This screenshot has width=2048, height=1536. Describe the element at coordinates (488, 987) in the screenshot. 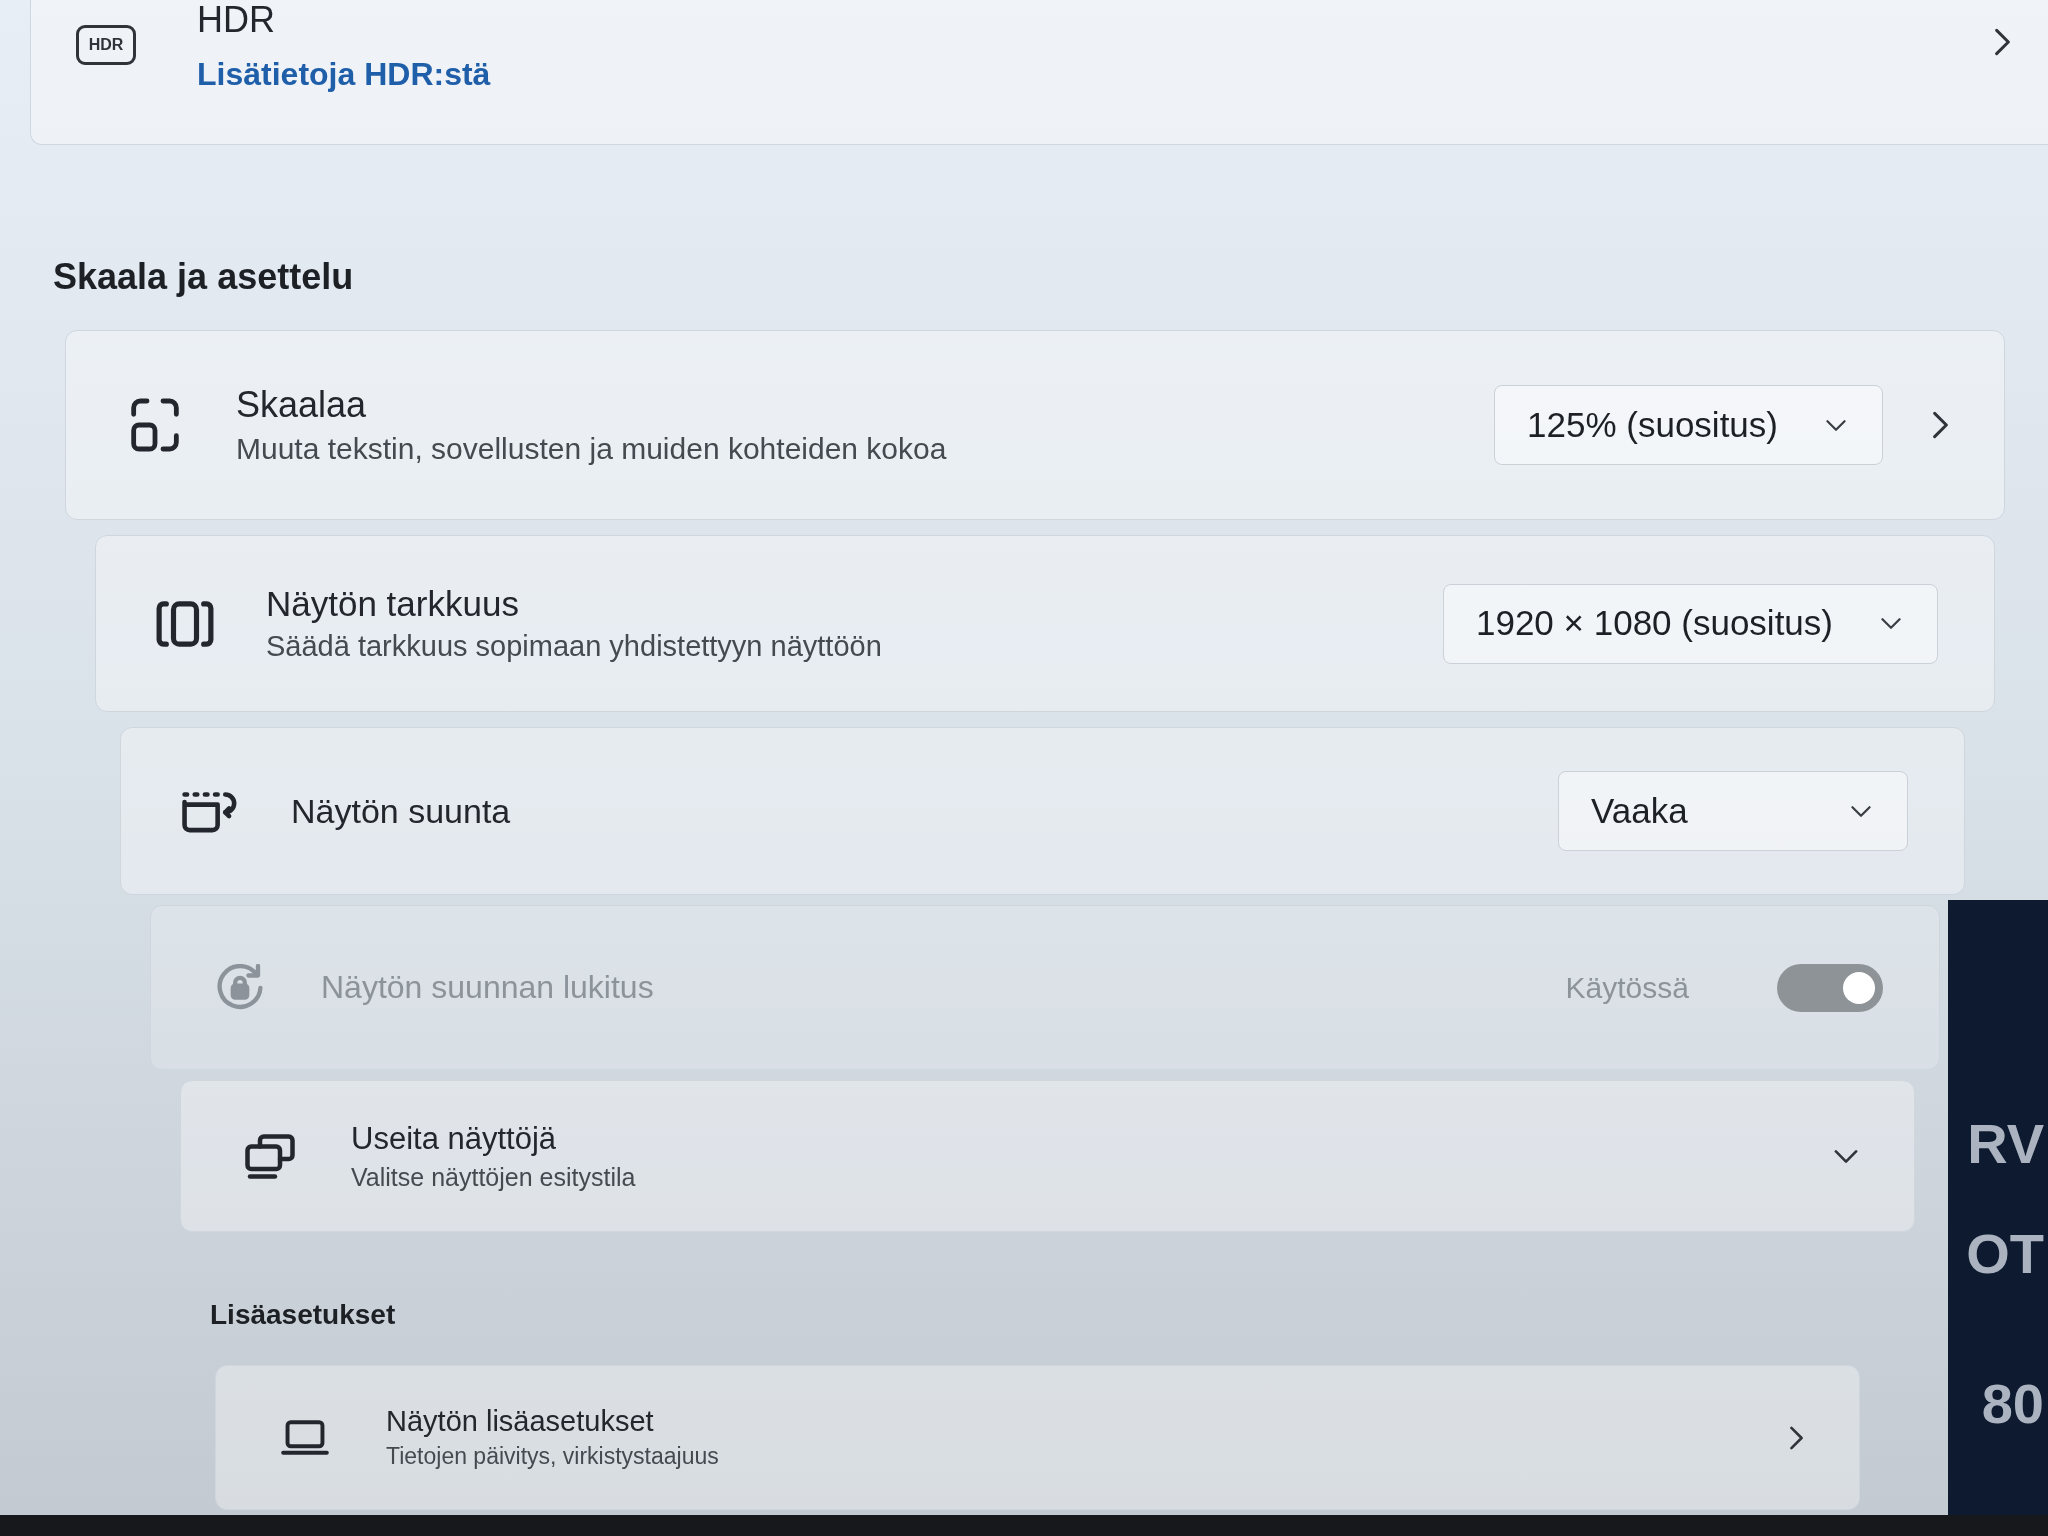

I see `setting-title: Näytön suunnan lukitus` at that location.